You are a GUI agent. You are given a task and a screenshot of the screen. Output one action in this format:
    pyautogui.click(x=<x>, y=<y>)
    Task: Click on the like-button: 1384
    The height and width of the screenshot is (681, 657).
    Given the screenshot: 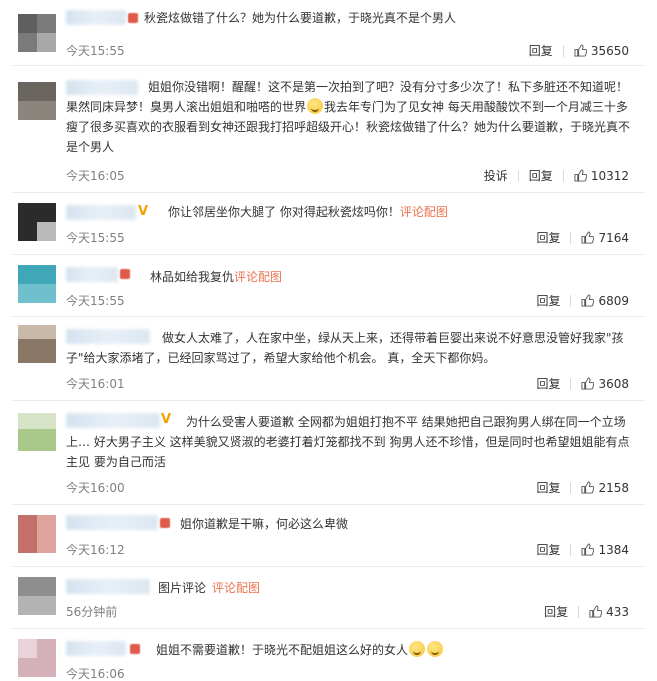 What is the action you would take?
    pyautogui.click(x=605, y=550)
    